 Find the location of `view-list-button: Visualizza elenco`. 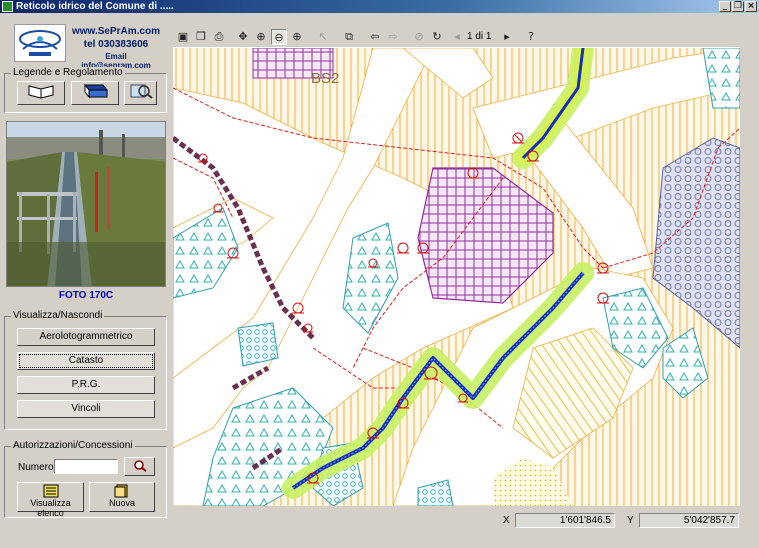

view-list-button: Visualizza elenco is located at coordinates (50, 500).